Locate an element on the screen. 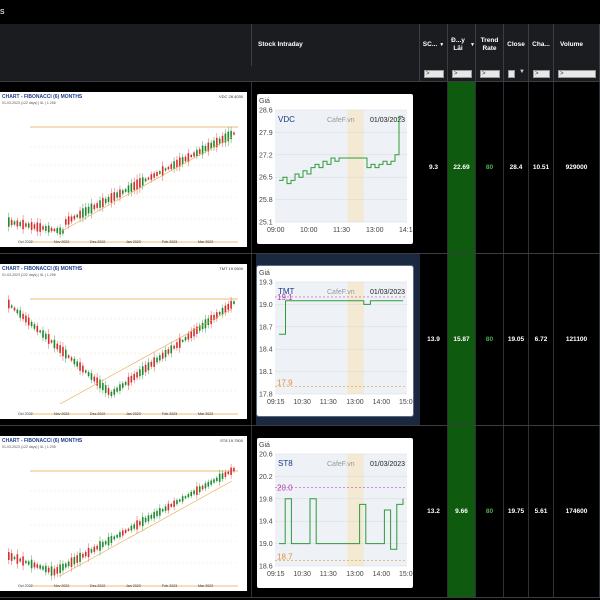 This screenshot has height=600, width=600. y-tick-label: 19.4 is located at coordinates (266, 522).